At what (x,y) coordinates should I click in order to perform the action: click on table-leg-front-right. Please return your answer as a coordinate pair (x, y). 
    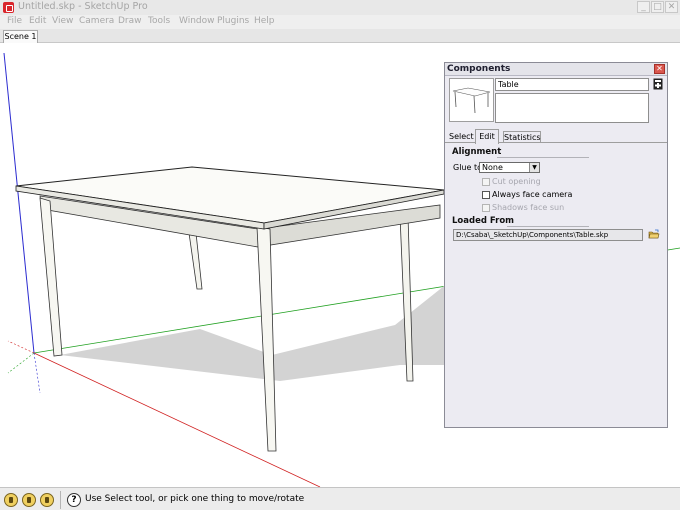
    Looking at the image, I should click on (266, 339).